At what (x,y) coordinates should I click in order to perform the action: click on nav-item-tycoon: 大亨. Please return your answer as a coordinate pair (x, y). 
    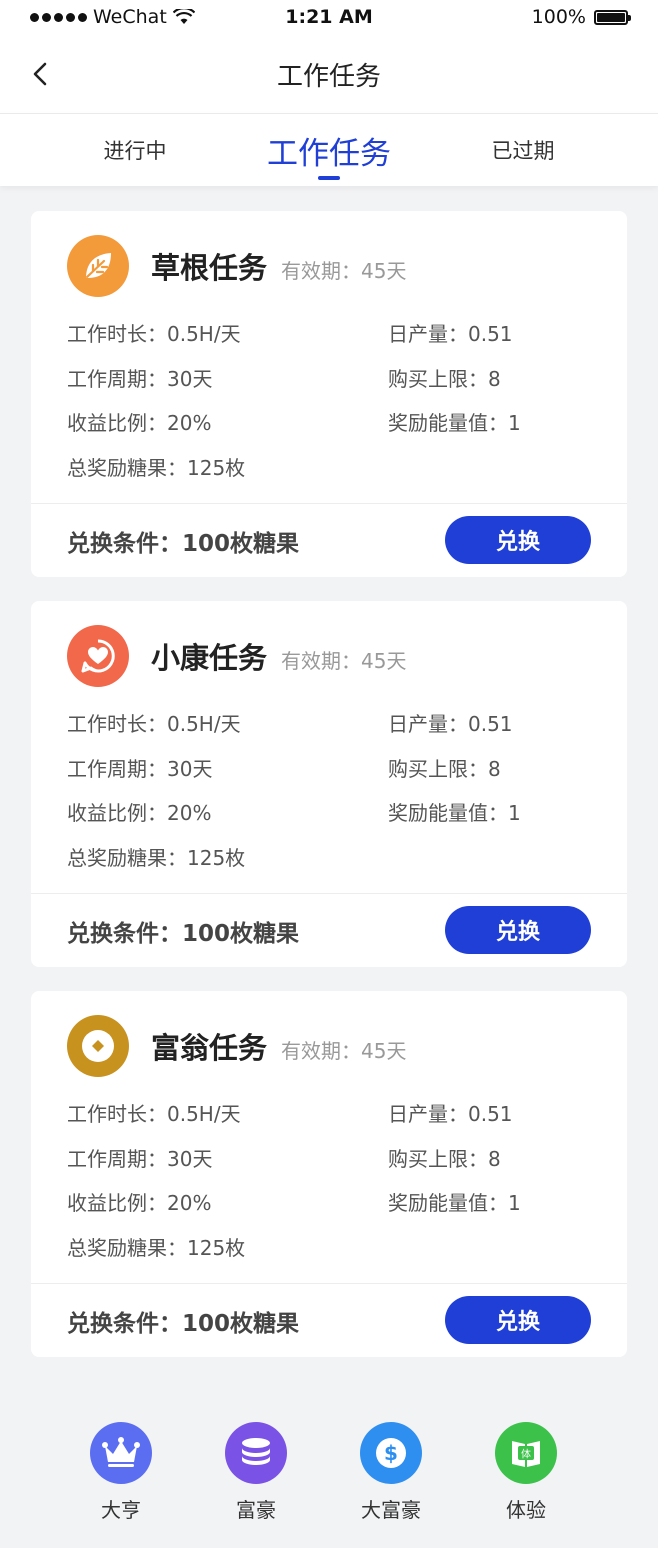
    Looking at the image, I should click on (121, 1472).